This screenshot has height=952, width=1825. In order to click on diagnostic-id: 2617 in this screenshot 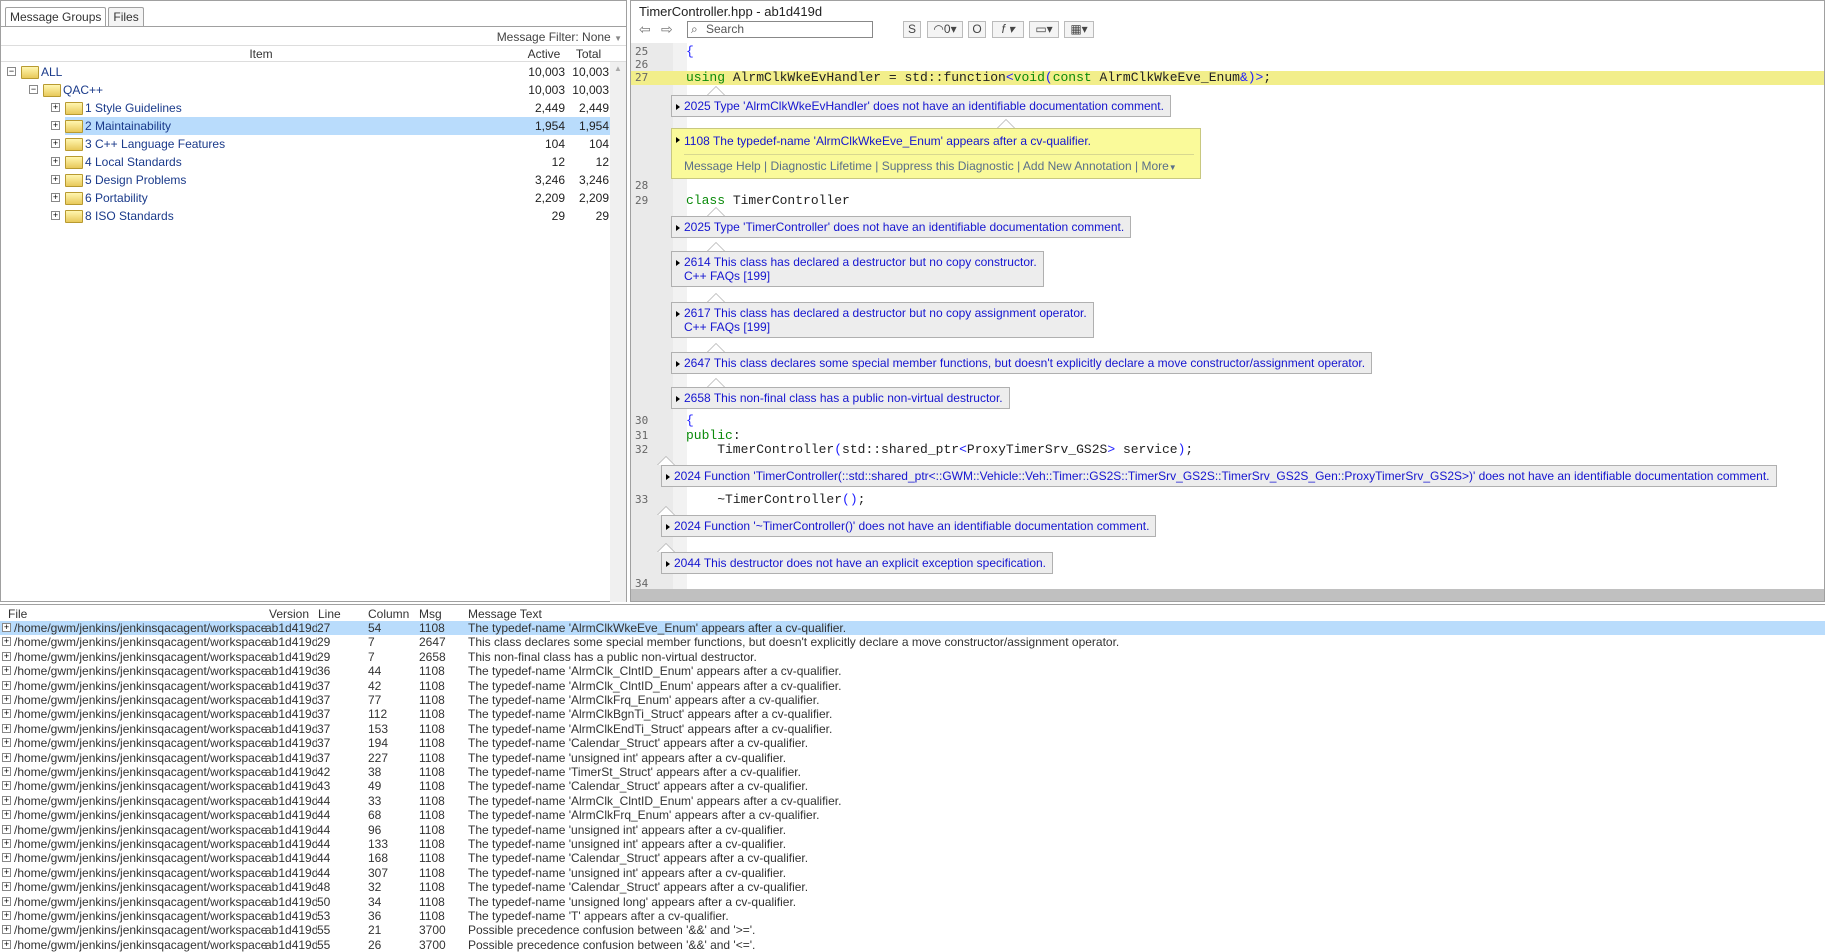, I will do `click(697, 313)`.